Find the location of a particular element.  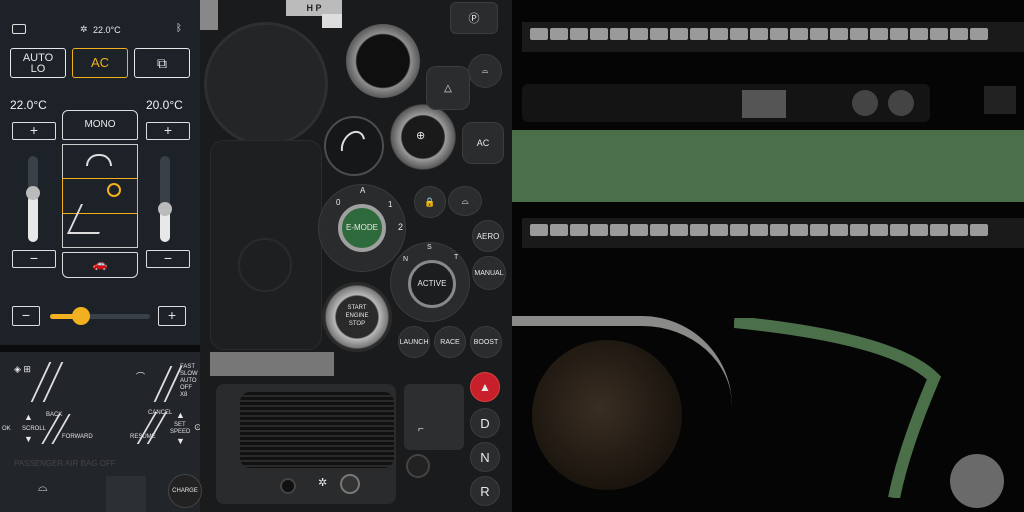

car-icon: 🚗 is located at coordinates (100, 264).